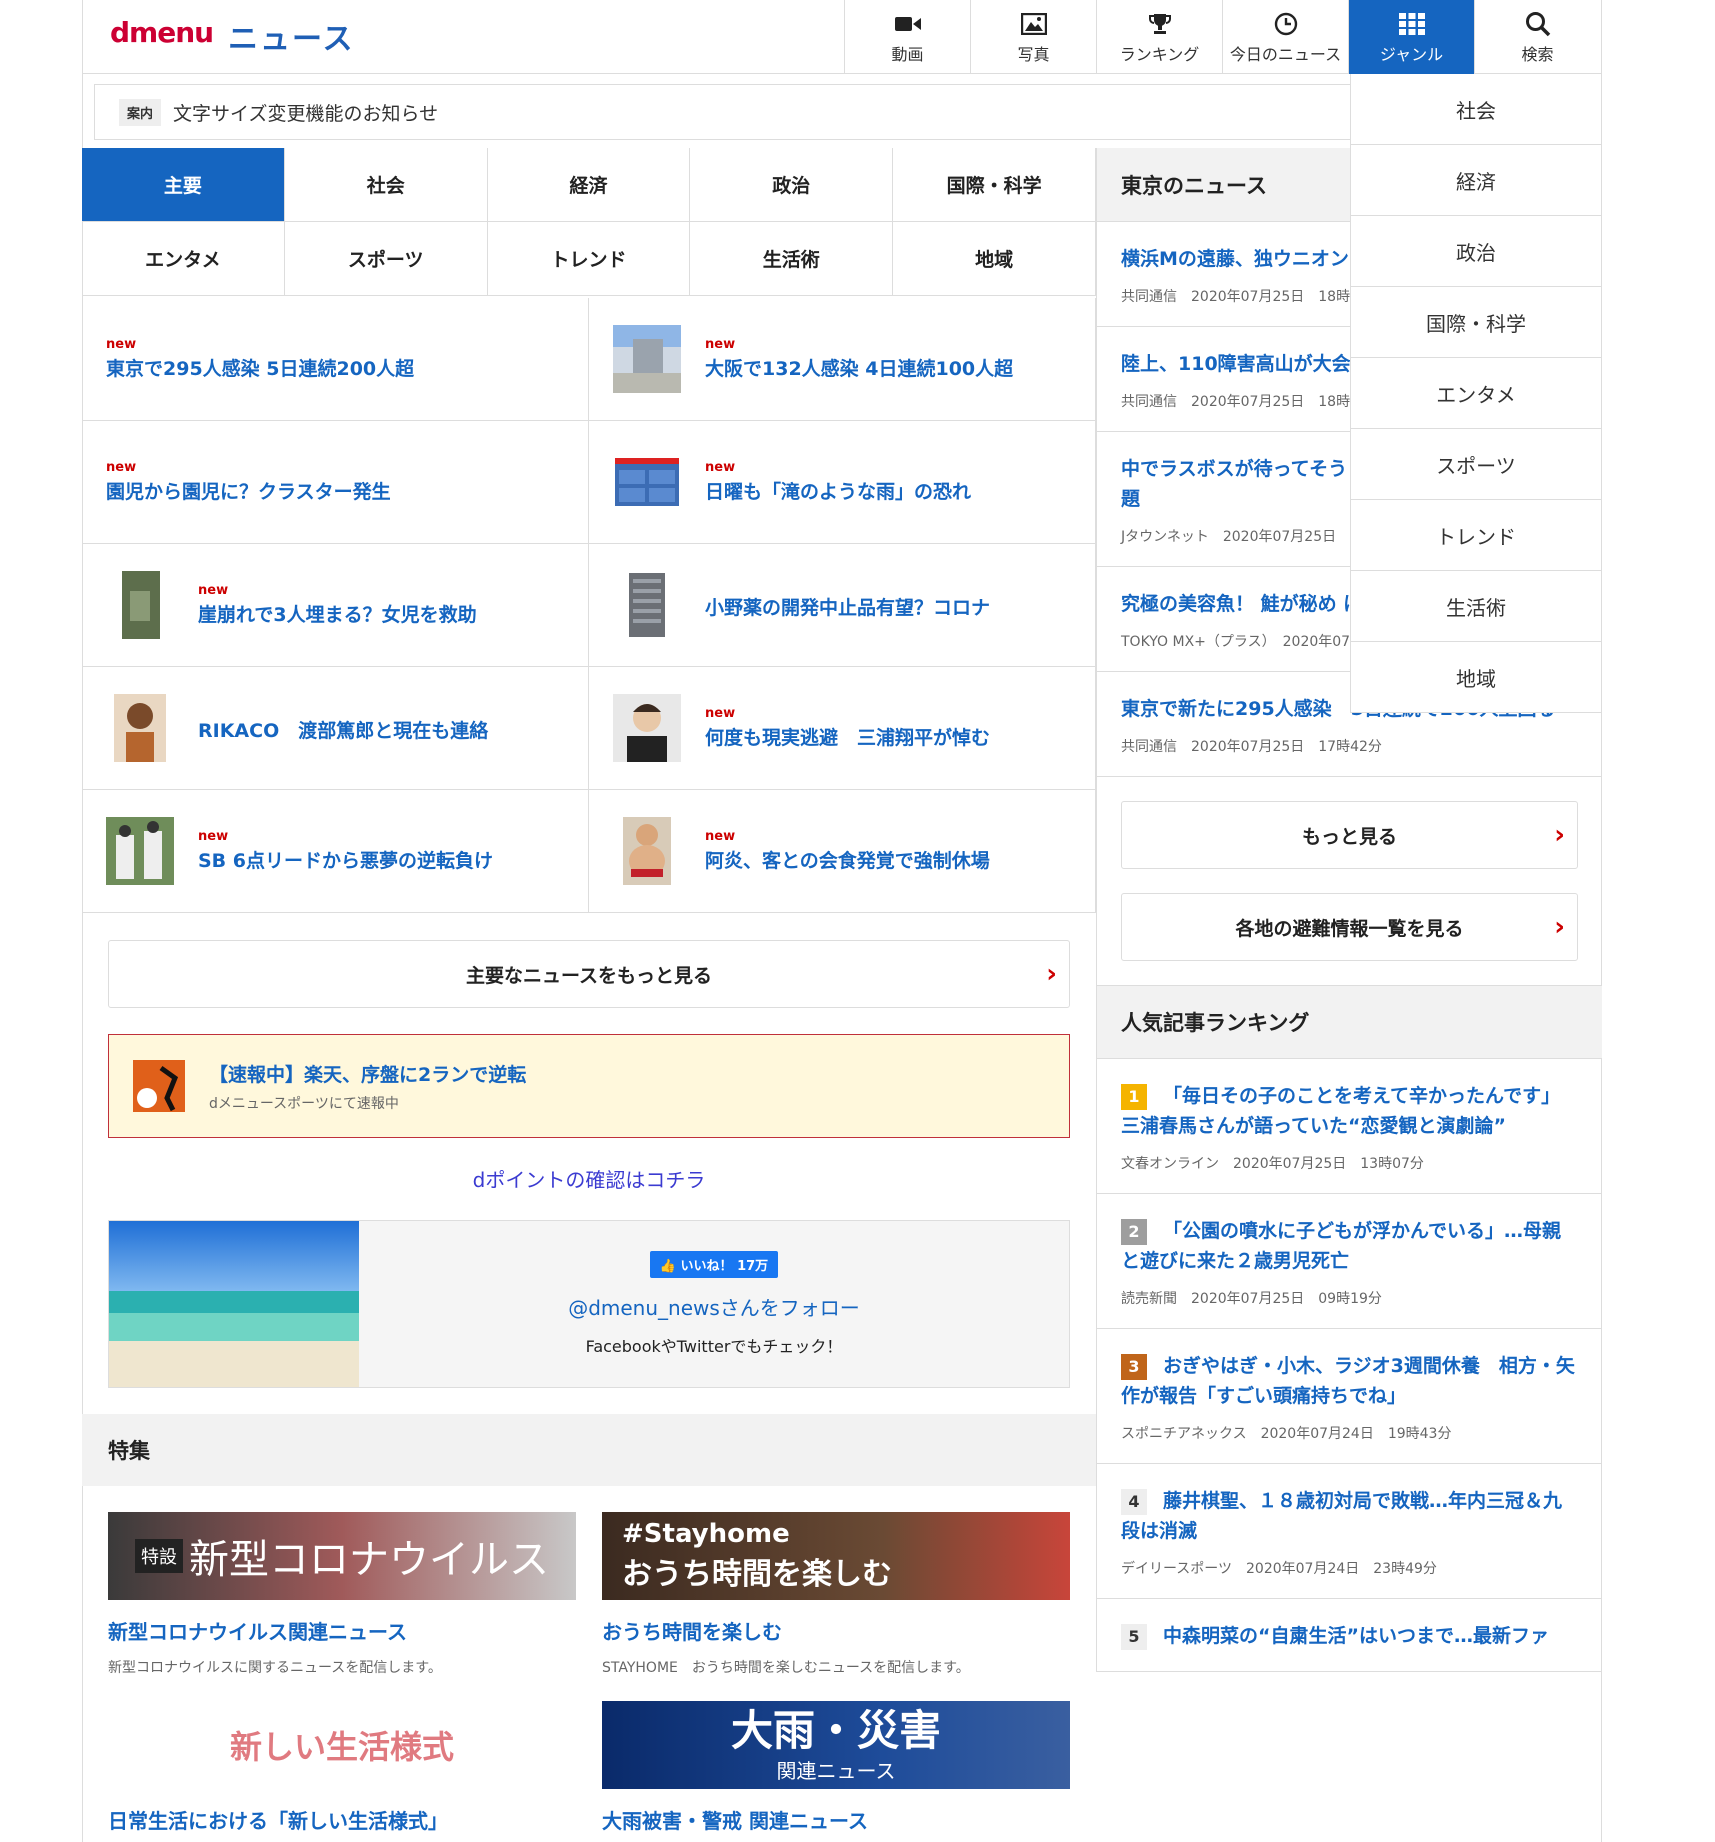  I want to click on nav-today: 今日のニュース, so click(1285, 37).